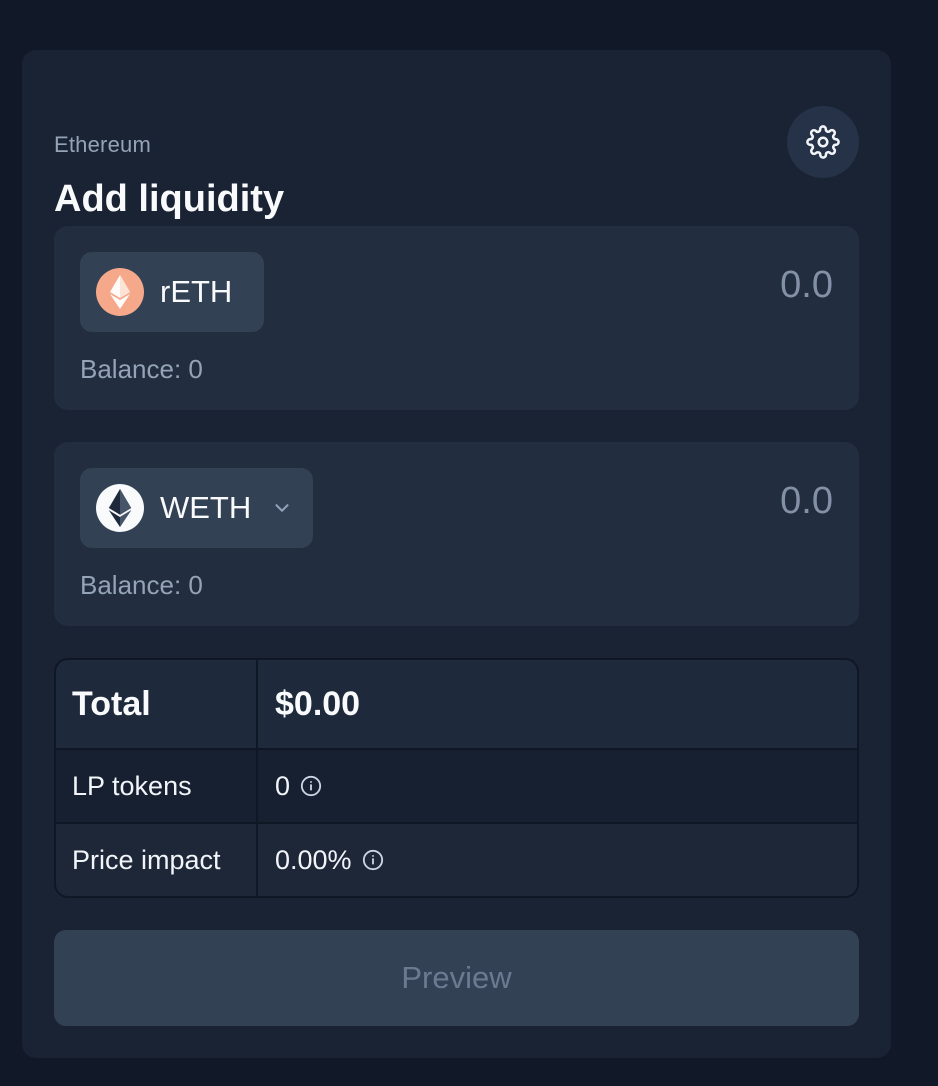  I want to click on settings-button, so click(823, 142).